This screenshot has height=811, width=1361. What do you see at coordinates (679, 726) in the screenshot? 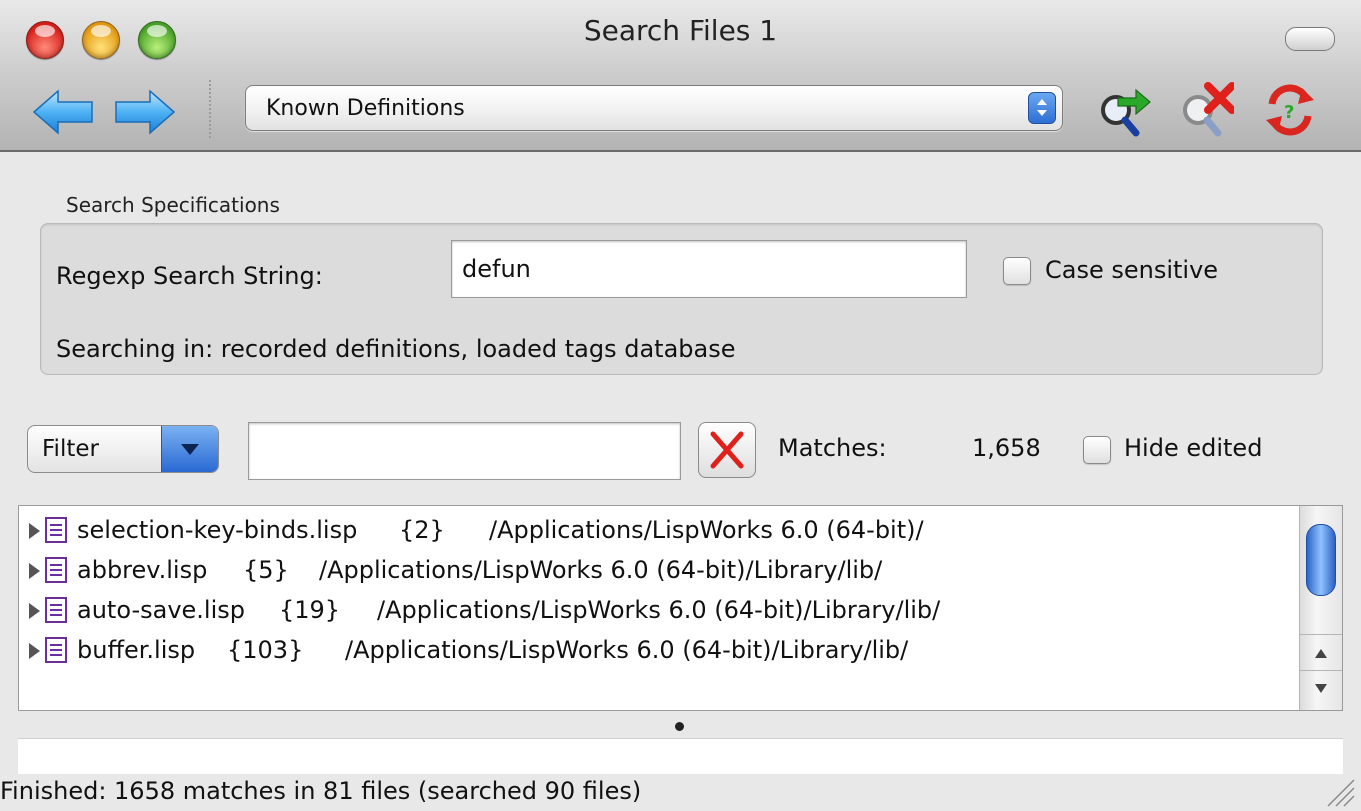
I see `pane-split-handle` at bounding box center [679, 726].